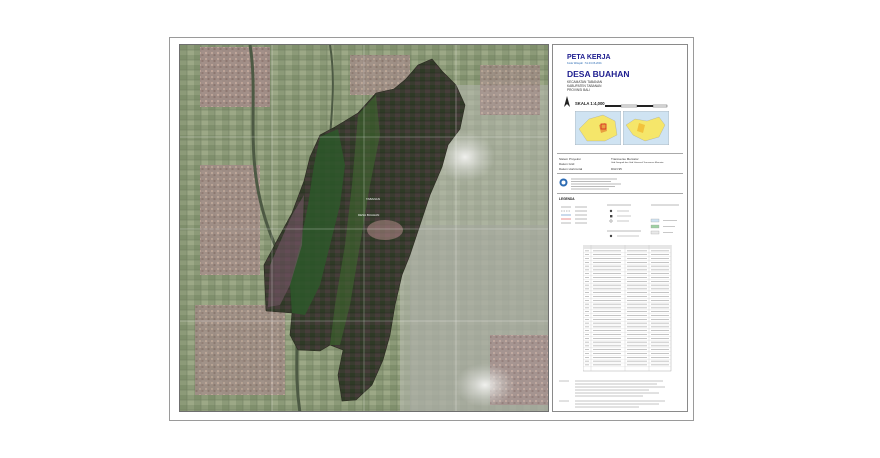 The width and height of the screenshot is (880, 458). Describe the element at coordinates (598, 74) in the screenshot. I see `desa-title: DESA BUAHAN` at that location.